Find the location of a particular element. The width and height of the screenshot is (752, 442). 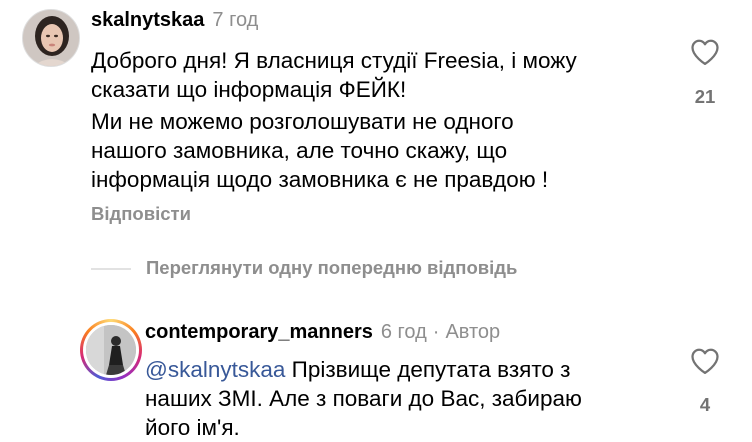

reply-header: contemporary_manners 6 год · Автор is located at coordinates (322, 332).